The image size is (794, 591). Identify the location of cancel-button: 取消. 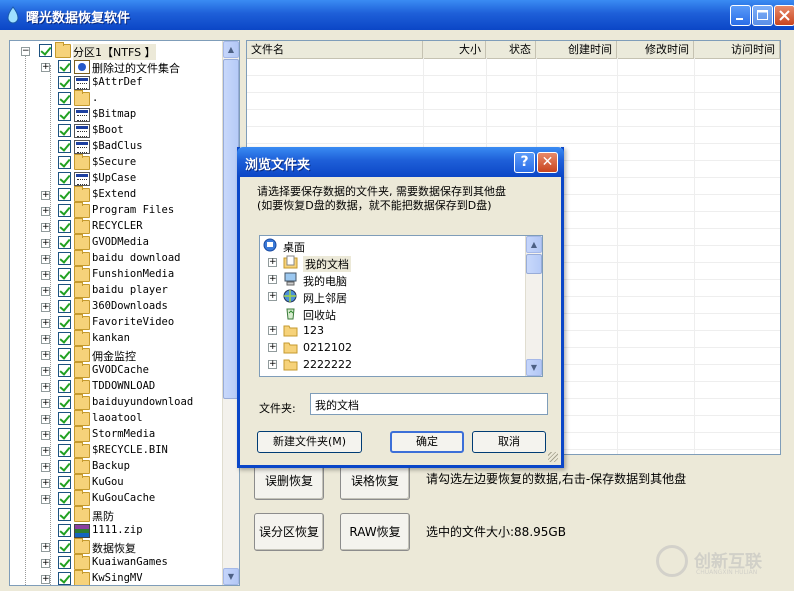
(509, 442).